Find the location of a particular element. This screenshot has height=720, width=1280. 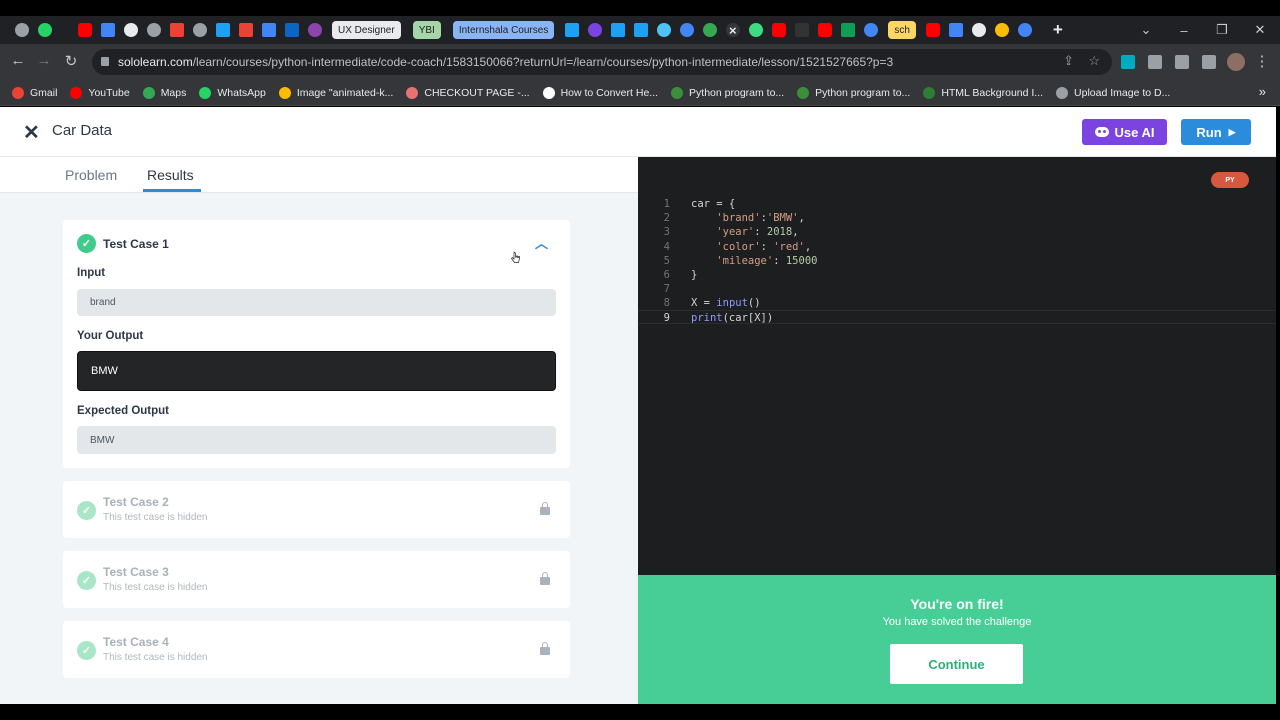

close-icon: × is located at coordinates (732, 30).